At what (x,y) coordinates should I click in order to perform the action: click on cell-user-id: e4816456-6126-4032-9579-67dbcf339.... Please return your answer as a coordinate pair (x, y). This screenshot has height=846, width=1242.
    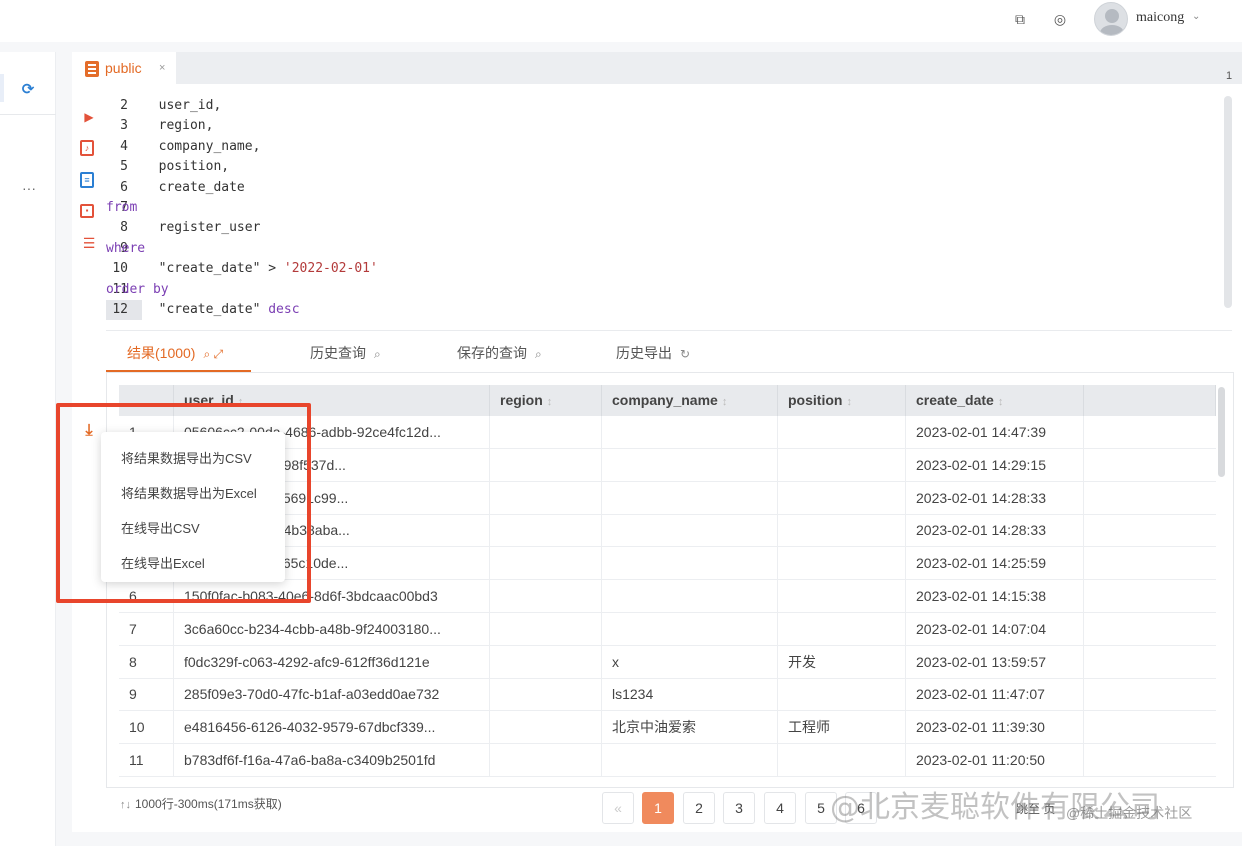
    Looking at the image, I should click on (332, 727).